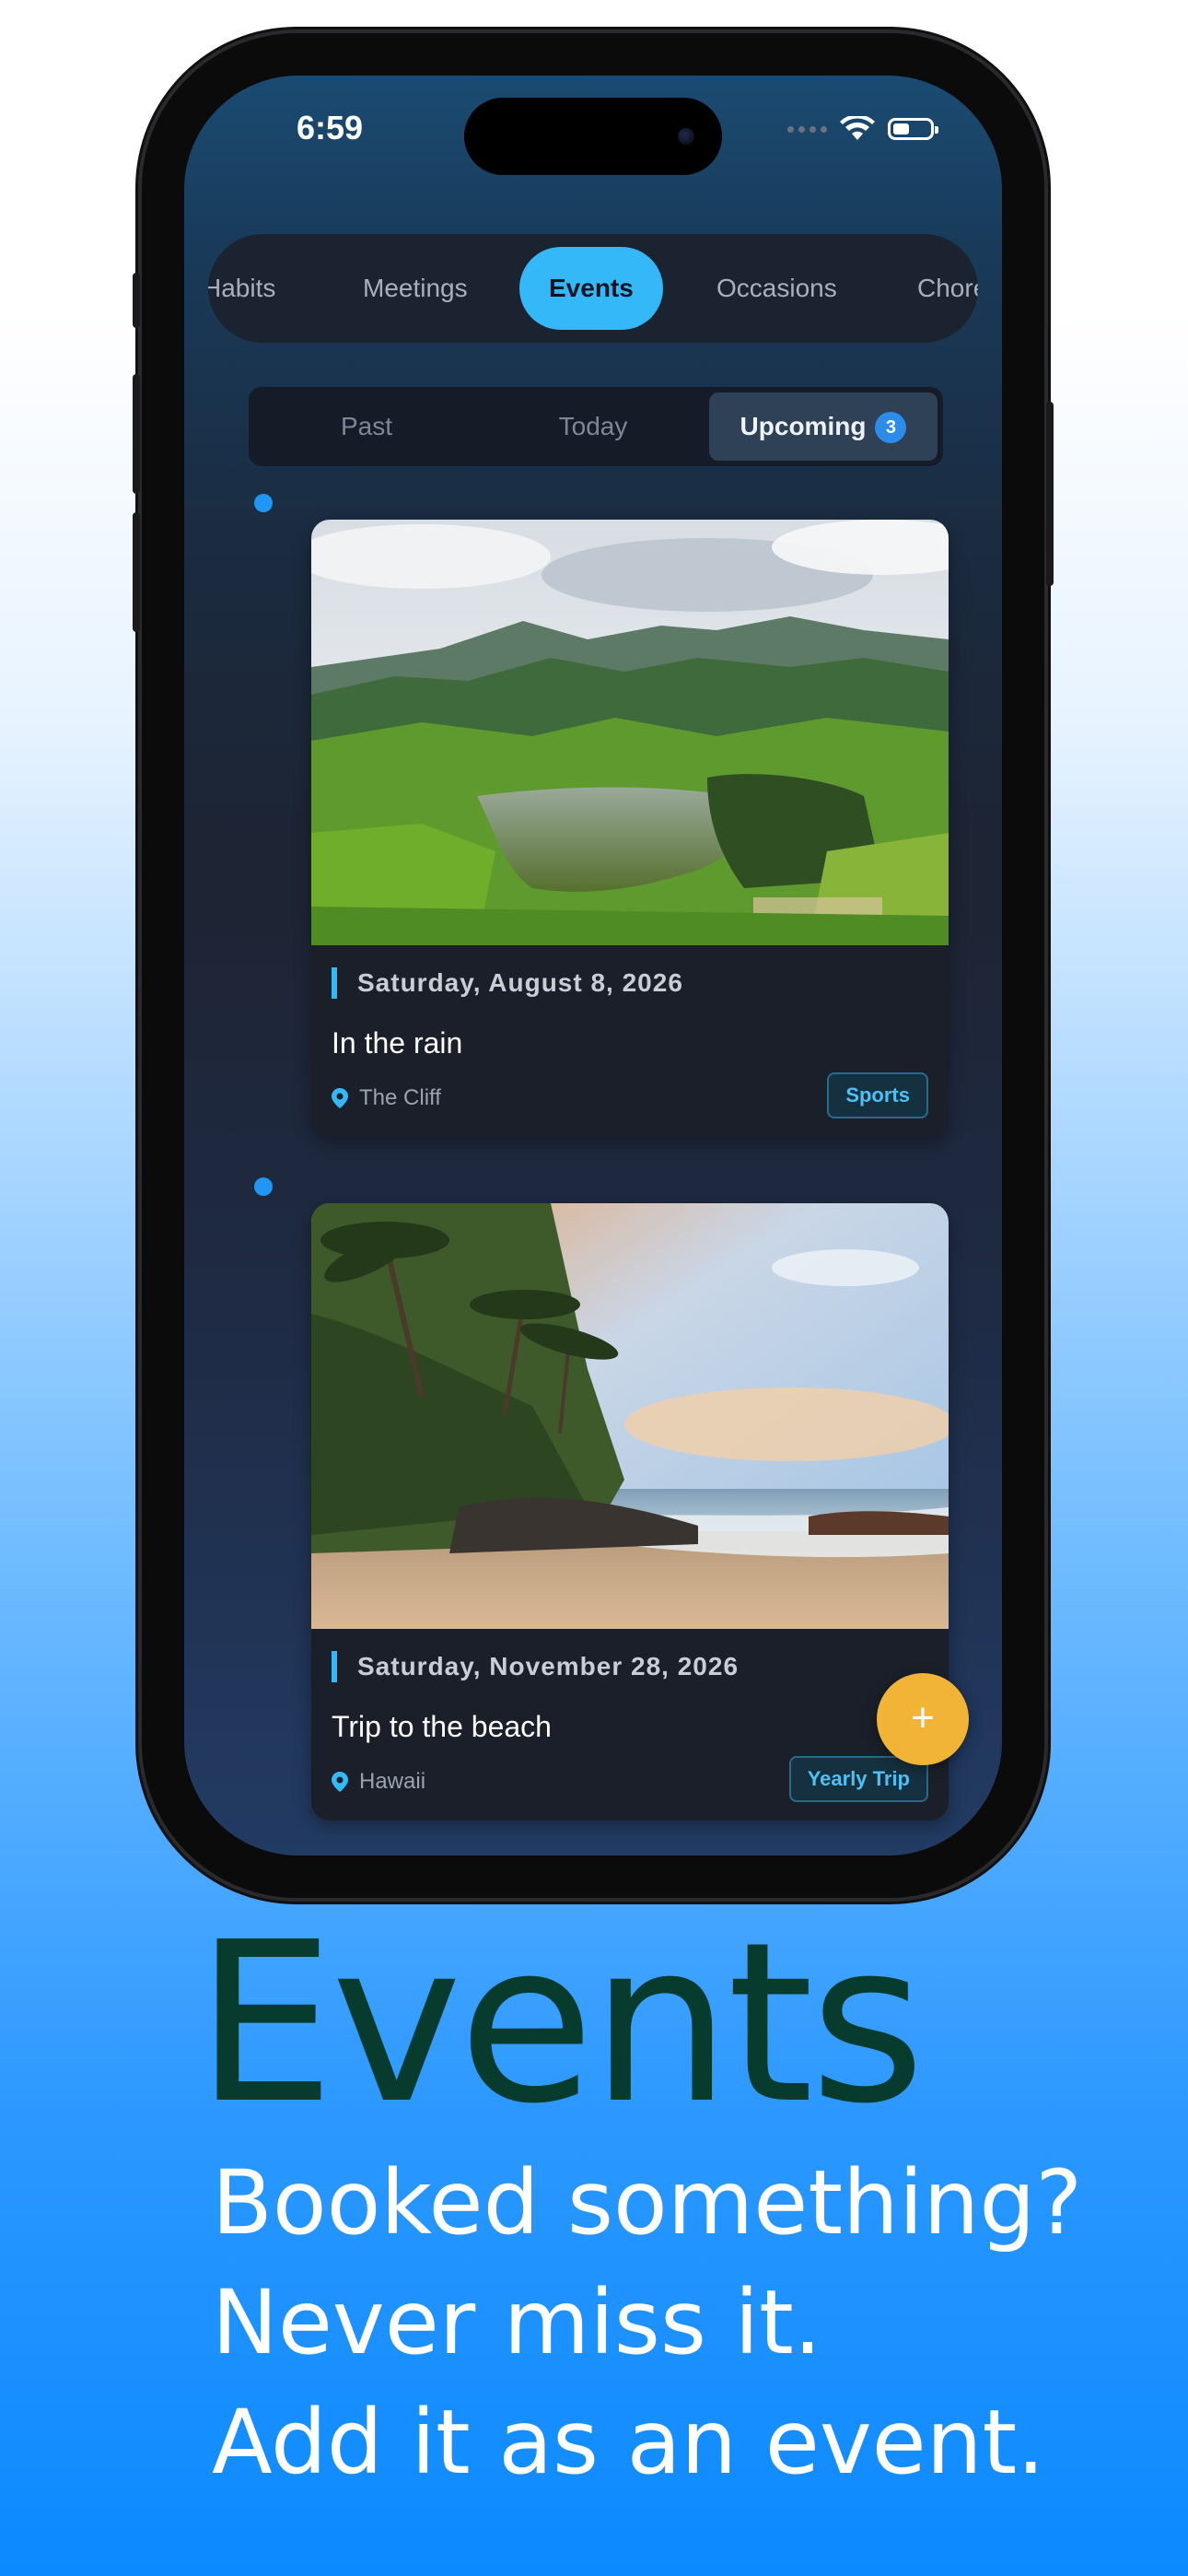 The height and width of the screenshot is (2576, 1188). Describe the element at coordinates (807, 129) in the screenshot. I see `signal-icon` at that location.